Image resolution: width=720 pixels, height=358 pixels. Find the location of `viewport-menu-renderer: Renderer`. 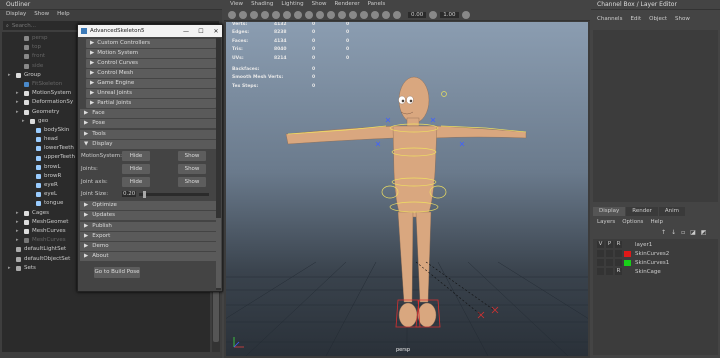

viewport-menu-renderer: Renderer is located at coordinates (346, 5).